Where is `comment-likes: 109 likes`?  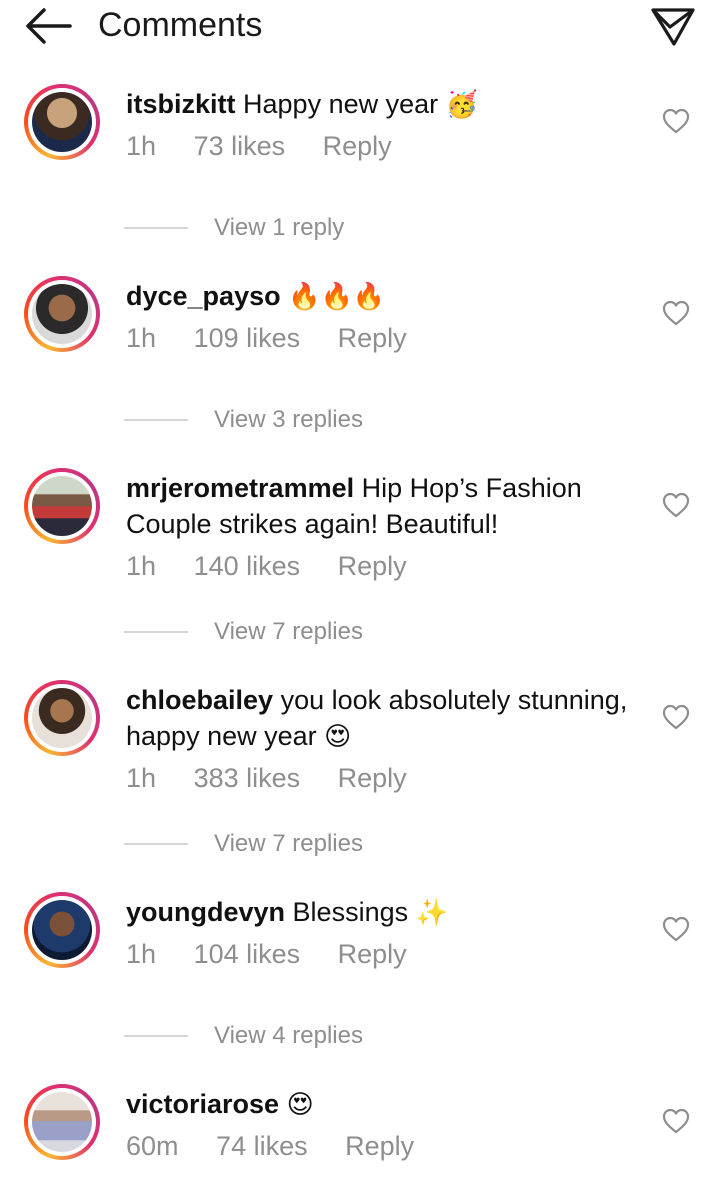
comment-likes: 109 likes is located at coordinates (247, 338).